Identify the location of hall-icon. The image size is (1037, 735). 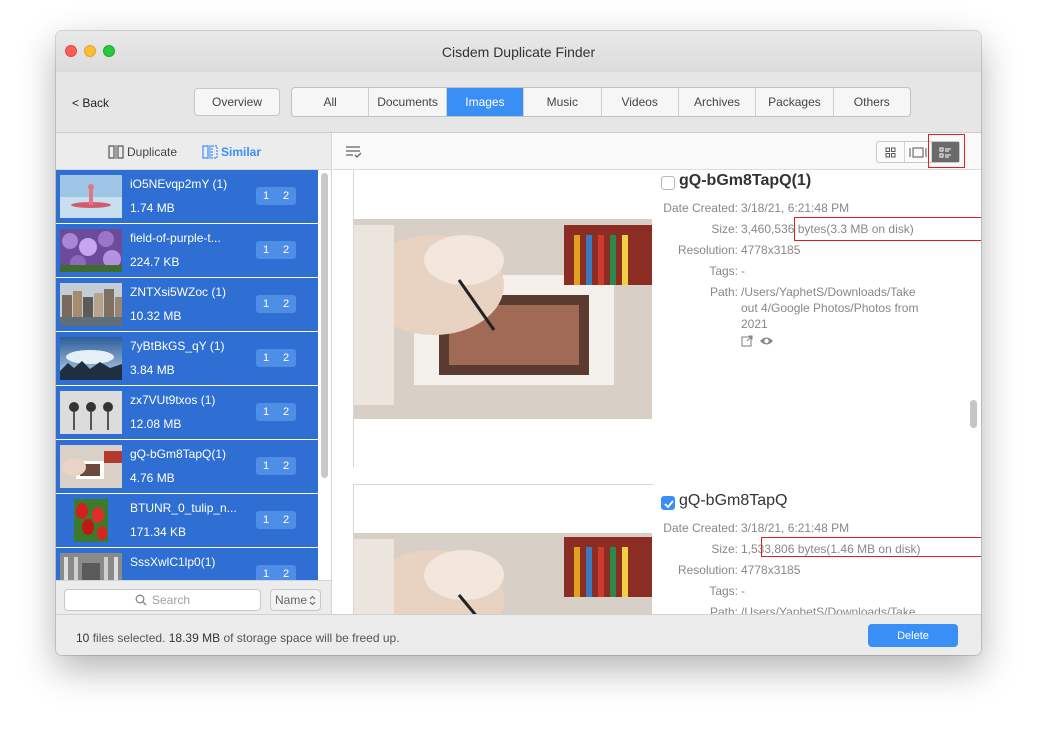
(91, 566).